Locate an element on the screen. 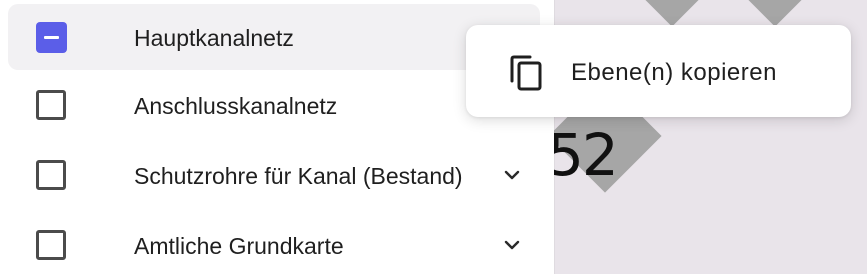 This screenshot has height=274, width=867. layer-item-amtliche-grundkarte: Amtliche Grundkarte is located at coordinates (274, 243).